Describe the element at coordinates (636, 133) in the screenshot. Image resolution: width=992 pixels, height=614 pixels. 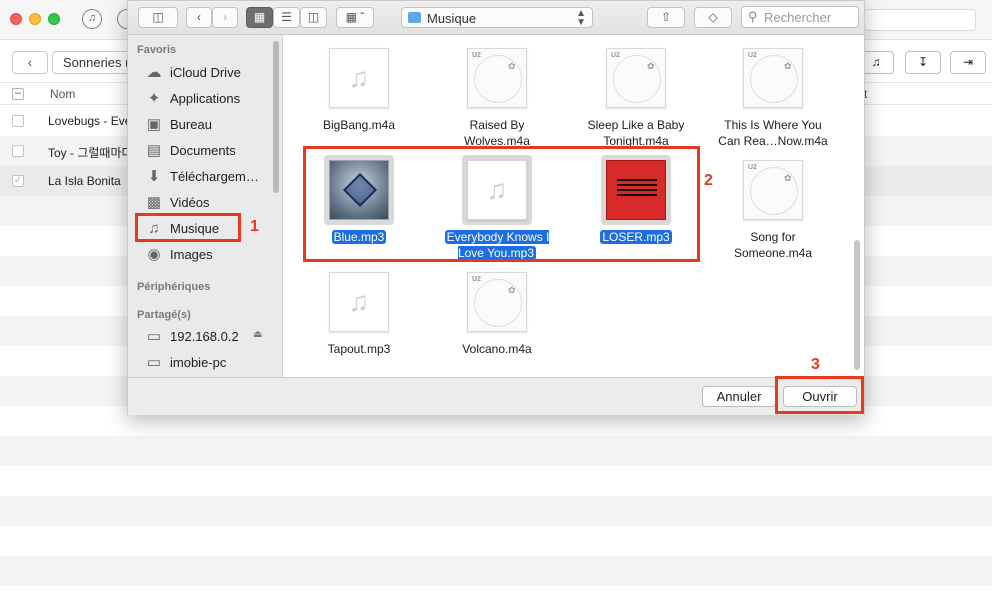
I see `file-name: Sleep Like a Baby Tonight.m4a` at that location.